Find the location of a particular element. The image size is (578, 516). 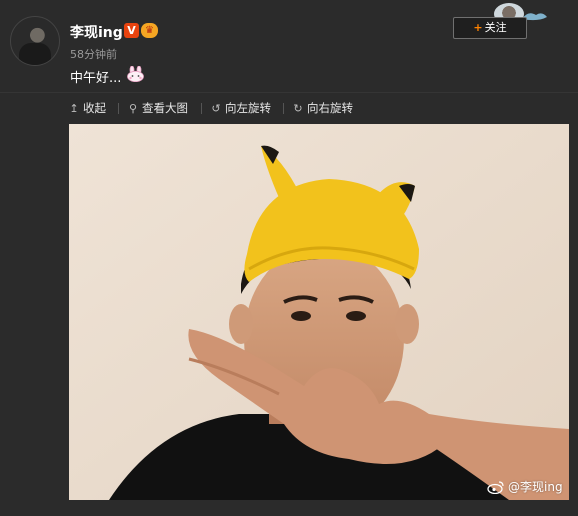

rotate-right-button: ↻ 向右旋转 is located at coordinates (322, 108).